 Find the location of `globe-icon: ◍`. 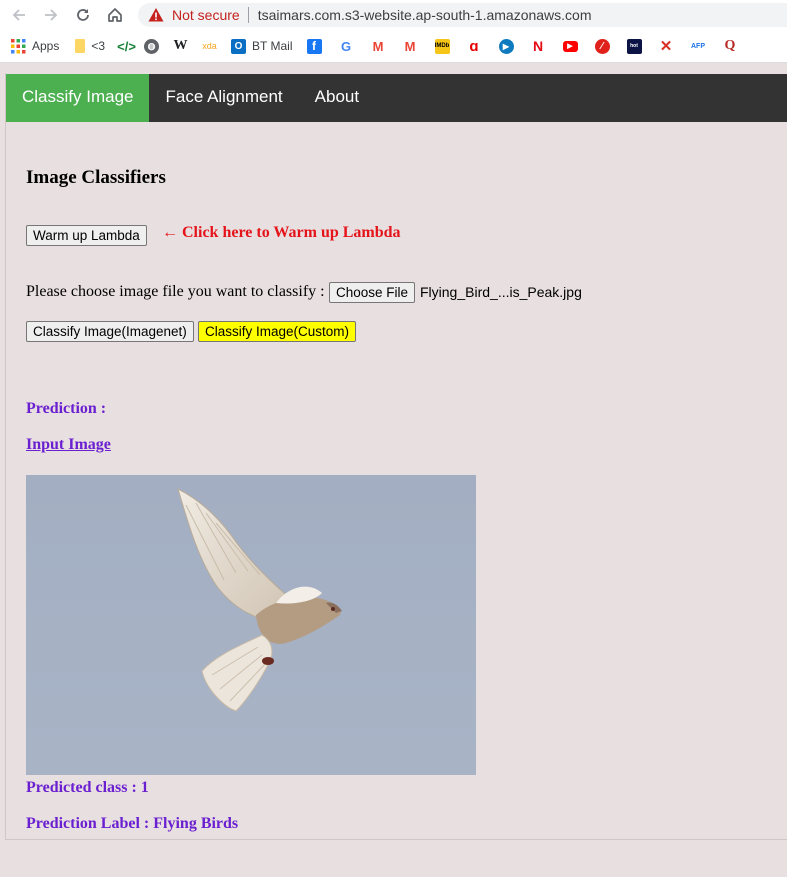

globe-icon: ◍ is located at coordinates (152, 46).